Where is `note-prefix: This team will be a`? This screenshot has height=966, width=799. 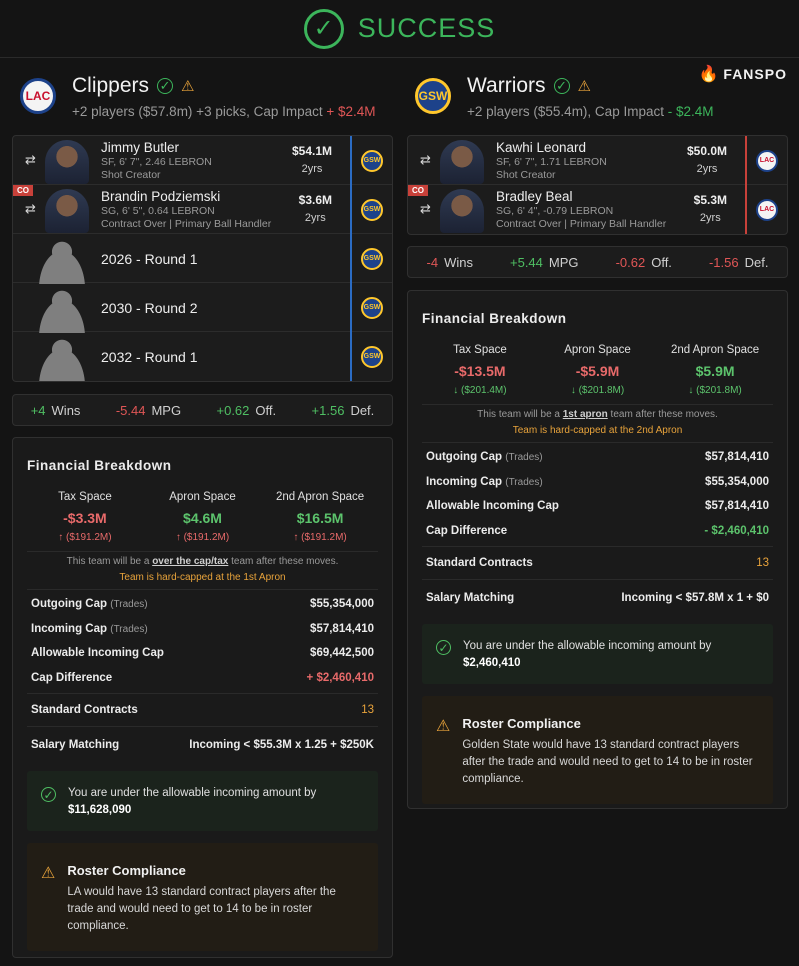
note-prefix: This team will be a is located at coordinates (108, 561).